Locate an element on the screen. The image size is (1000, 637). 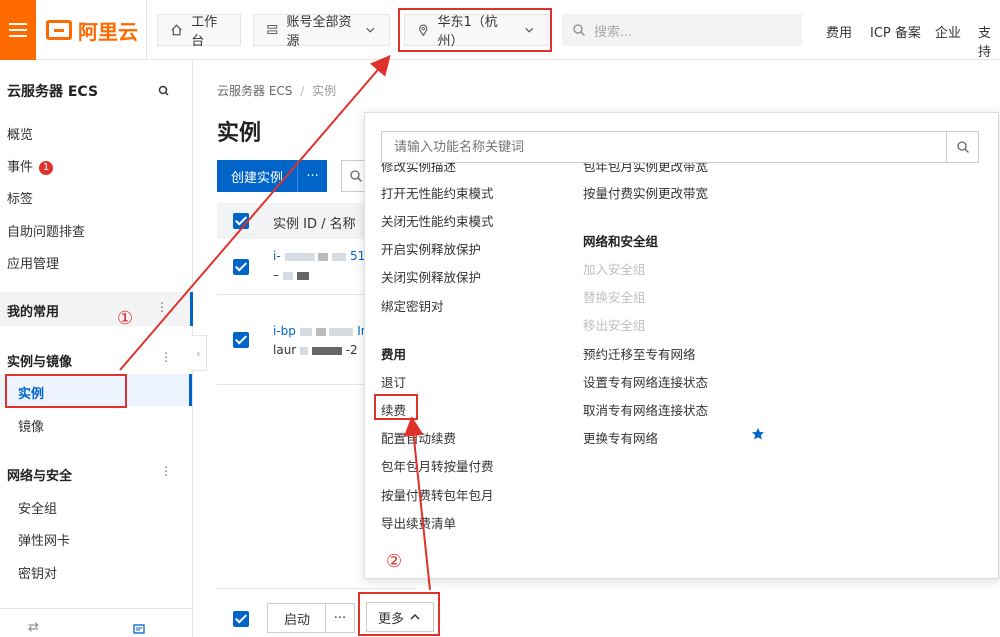
menu-icon is located at coordinates (18, 30).